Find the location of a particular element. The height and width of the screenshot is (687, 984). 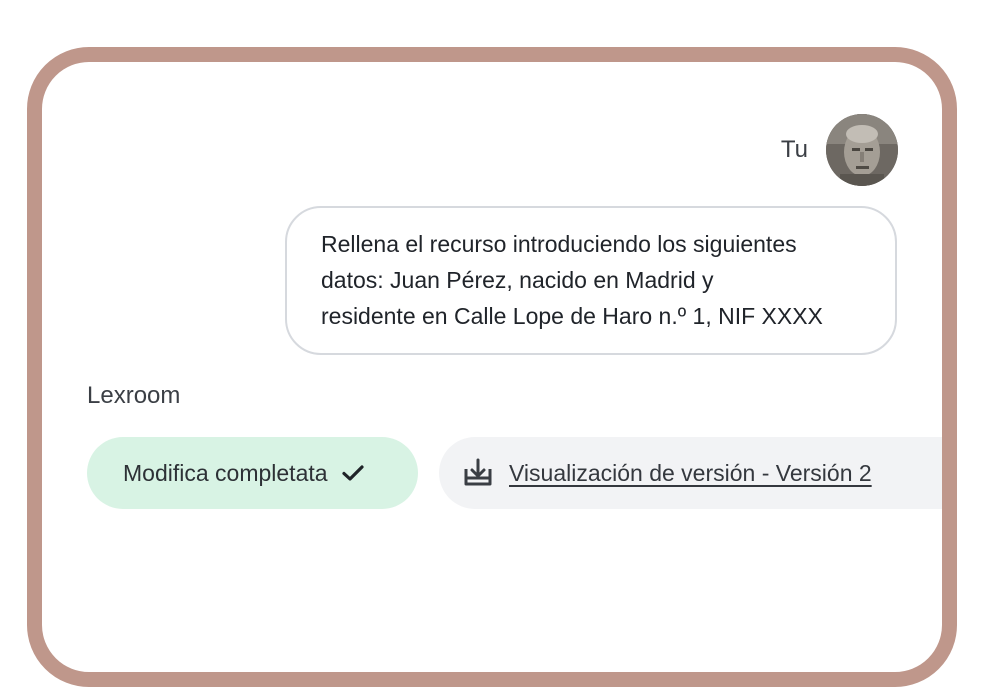

user-avatar-icon is located at coordinates (862, 150).